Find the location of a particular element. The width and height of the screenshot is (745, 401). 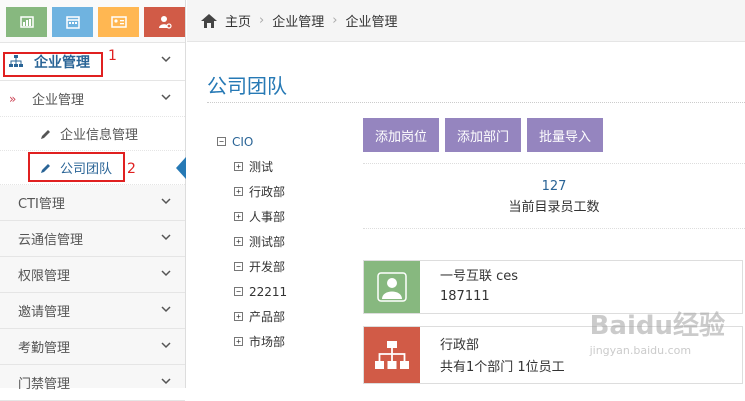

page-title: 公司团队 is located at coordinates (247, 86).